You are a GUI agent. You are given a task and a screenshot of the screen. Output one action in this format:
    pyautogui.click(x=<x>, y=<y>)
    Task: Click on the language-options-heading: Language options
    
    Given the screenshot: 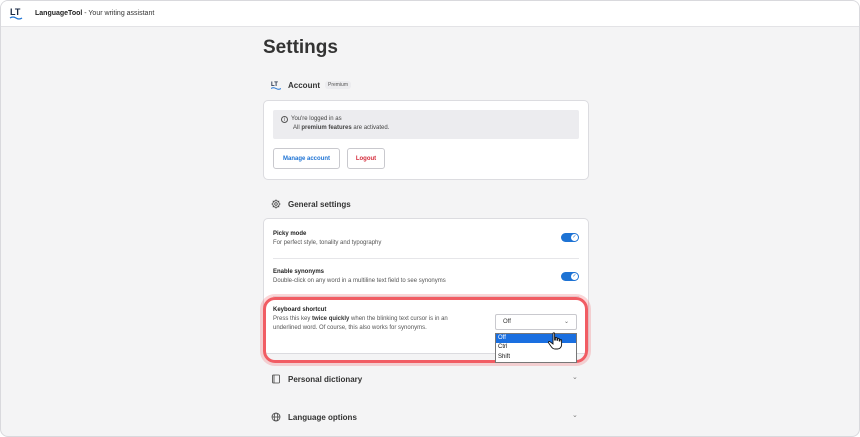 What is the action you would take?
    pyautogui.click(x=322, y=417)
    